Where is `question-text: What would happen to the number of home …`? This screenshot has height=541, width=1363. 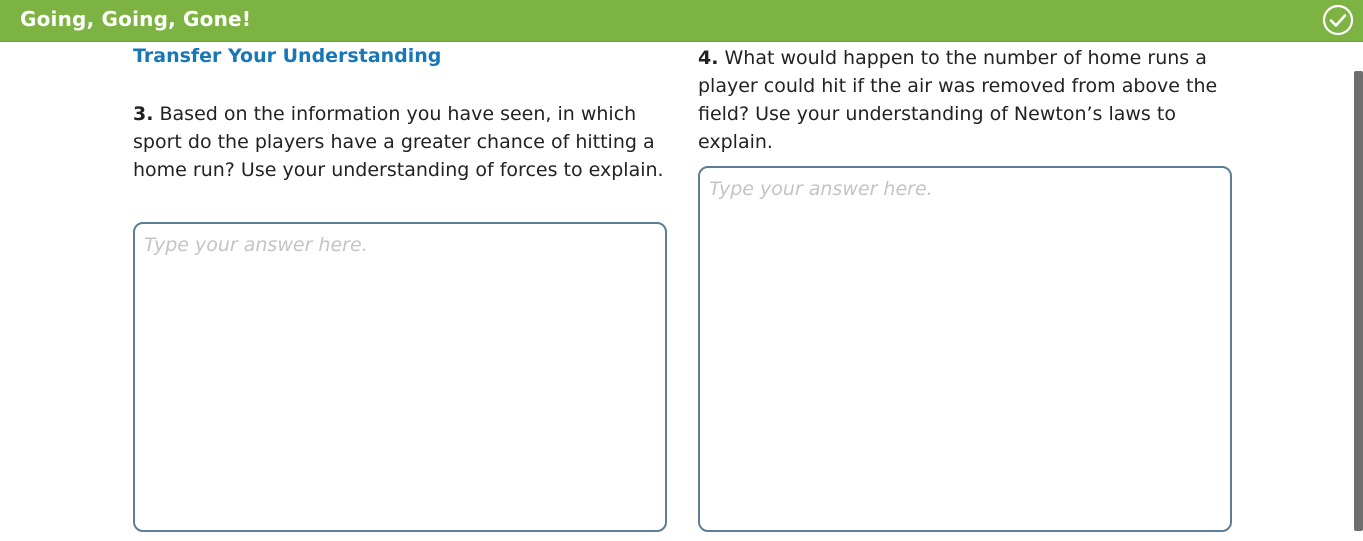 question-text: What would happen to the number of home … is located at coordinates (958, 100).